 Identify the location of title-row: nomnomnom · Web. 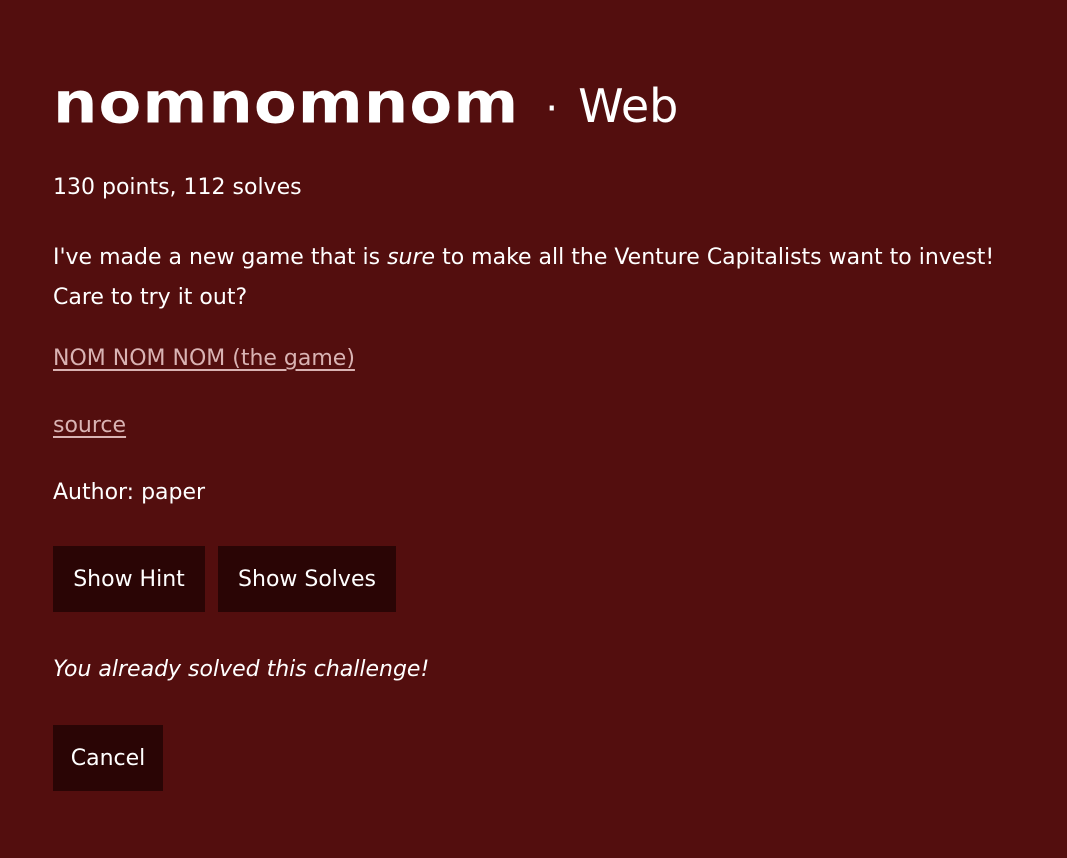
(365, 102).